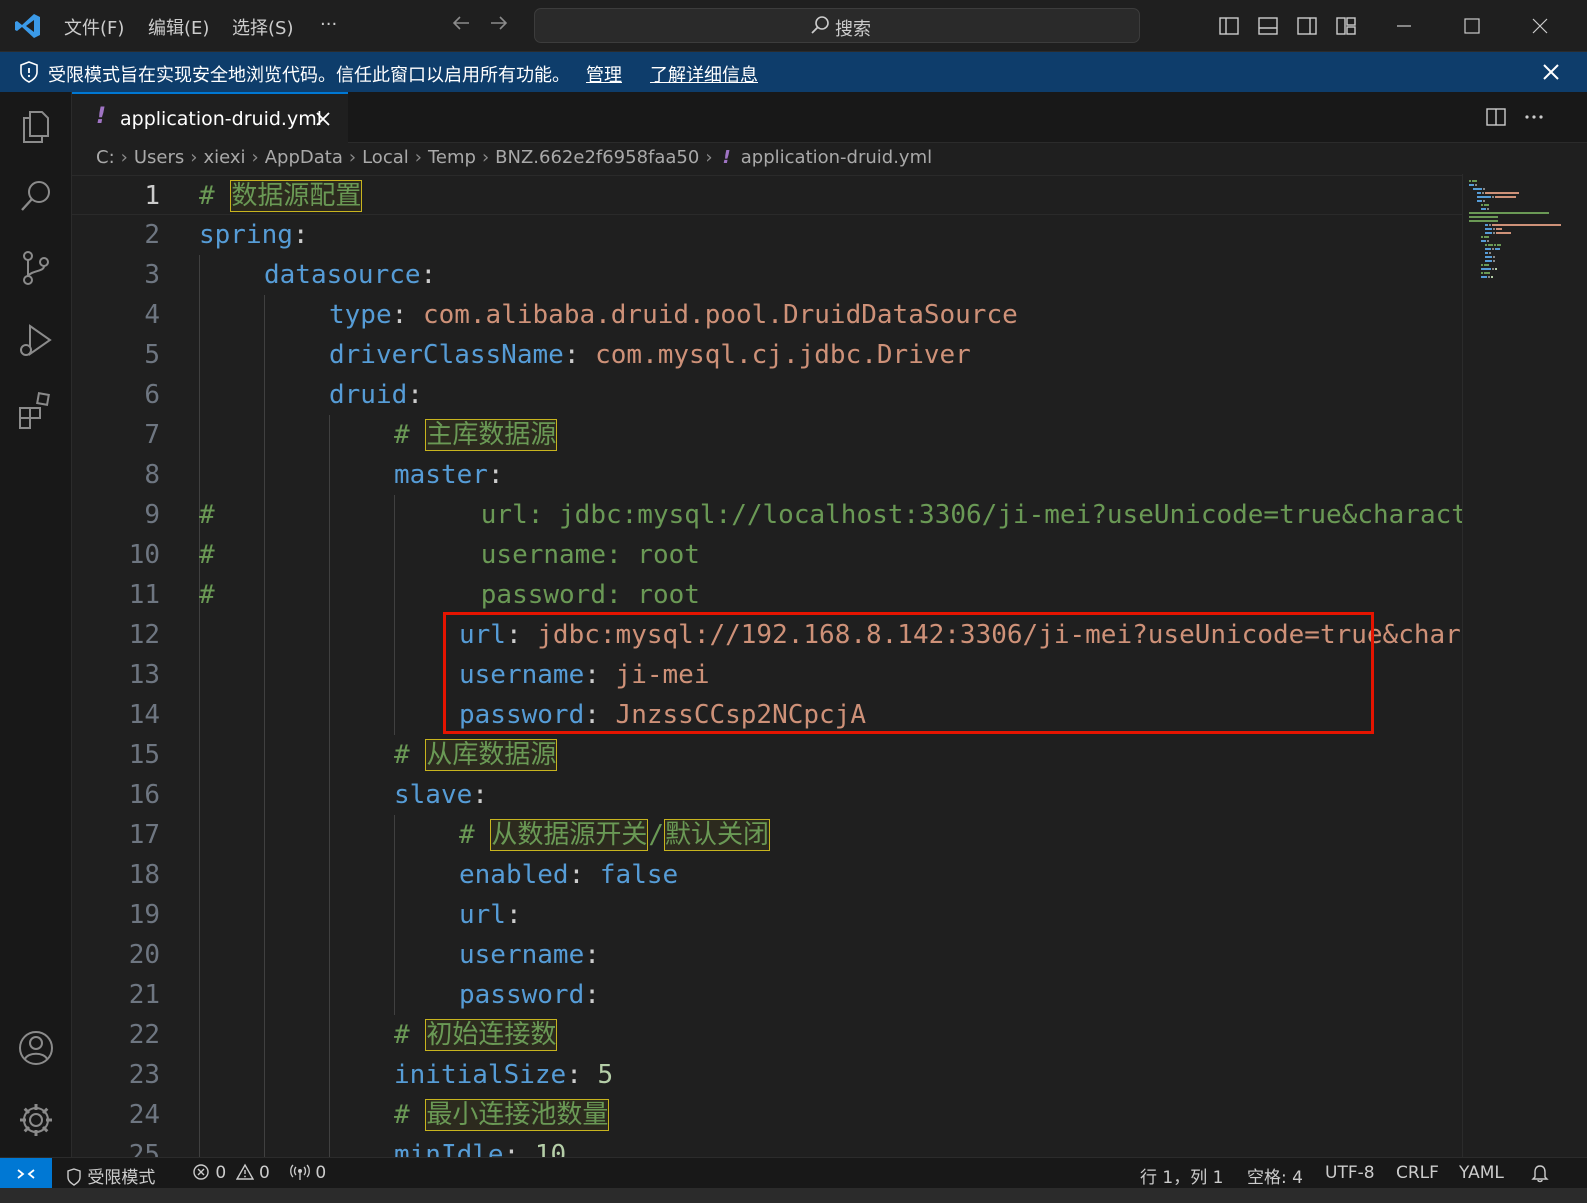 The image size is (1587, 1203). Describe the element at coordinates (328, 24) in the screenshot. I see `menu-more: ···` at that location.